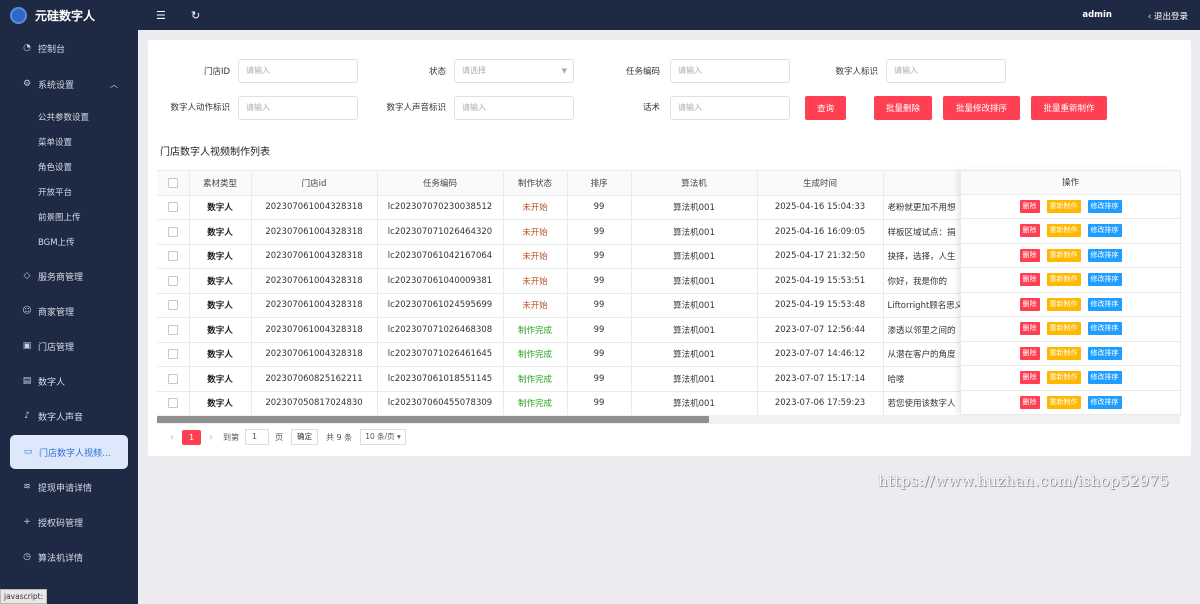 This screenshot has height=604, width=1200. Describe the element at coordinates (27, 487) in the screenshot. I see `layers-icon: ≋` at that location.